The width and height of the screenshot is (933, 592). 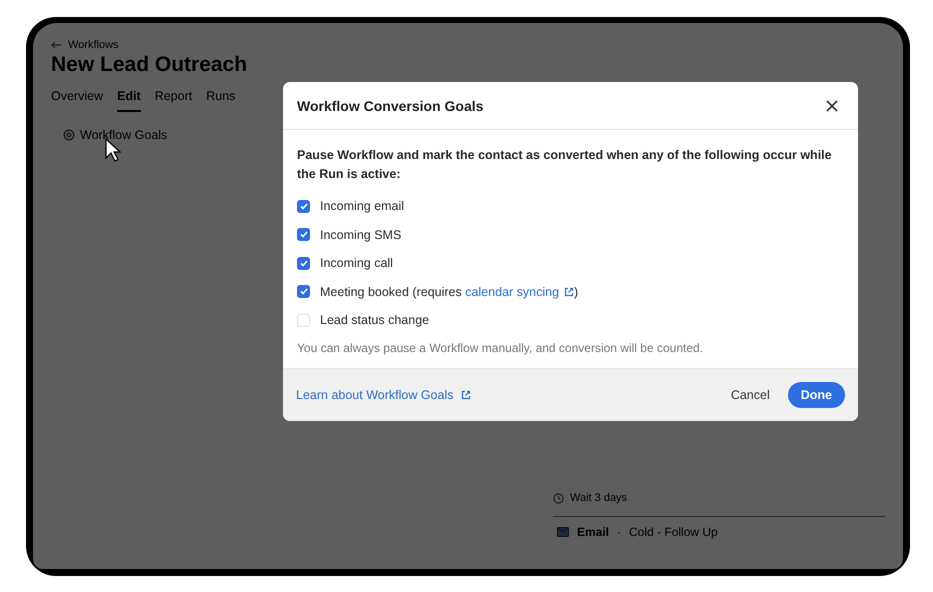 What do you see at coordinates (599, 498) in the screenshot?
I see `wait-step: Wait 3 days` at bounding box center [599, 498].